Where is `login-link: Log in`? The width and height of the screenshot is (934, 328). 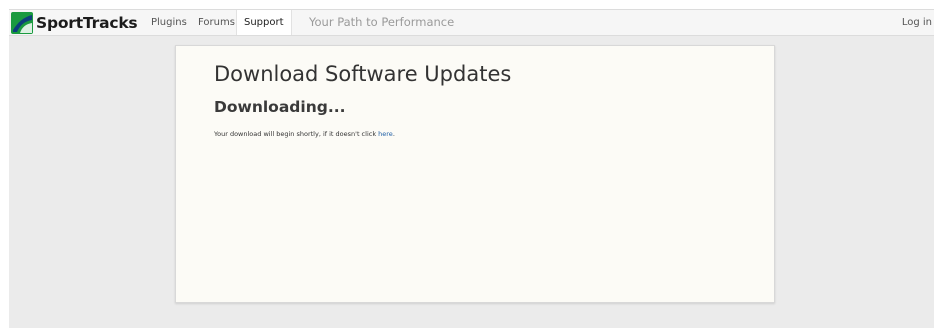 login-link: Log in is located at coordinates (917, 22).